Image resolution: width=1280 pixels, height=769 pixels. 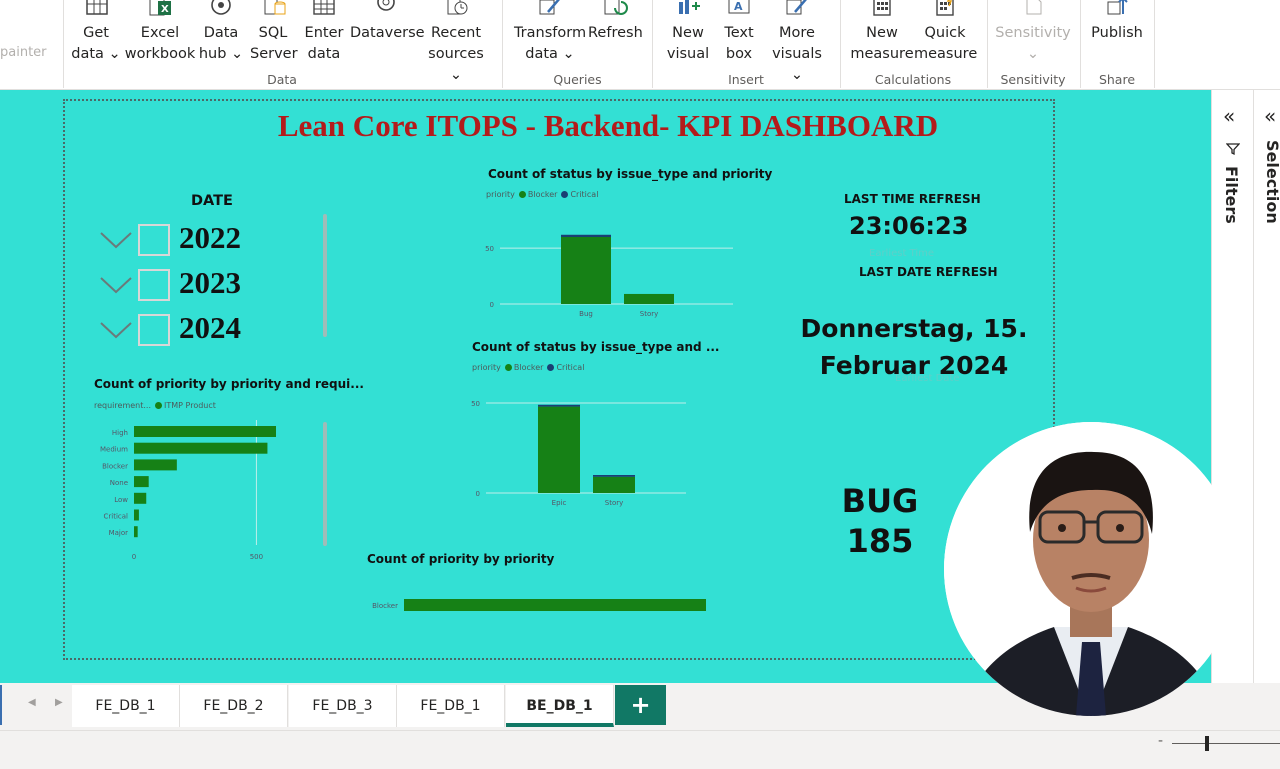 I want to click on text-box-icon: A, so click(x=739, y=7).